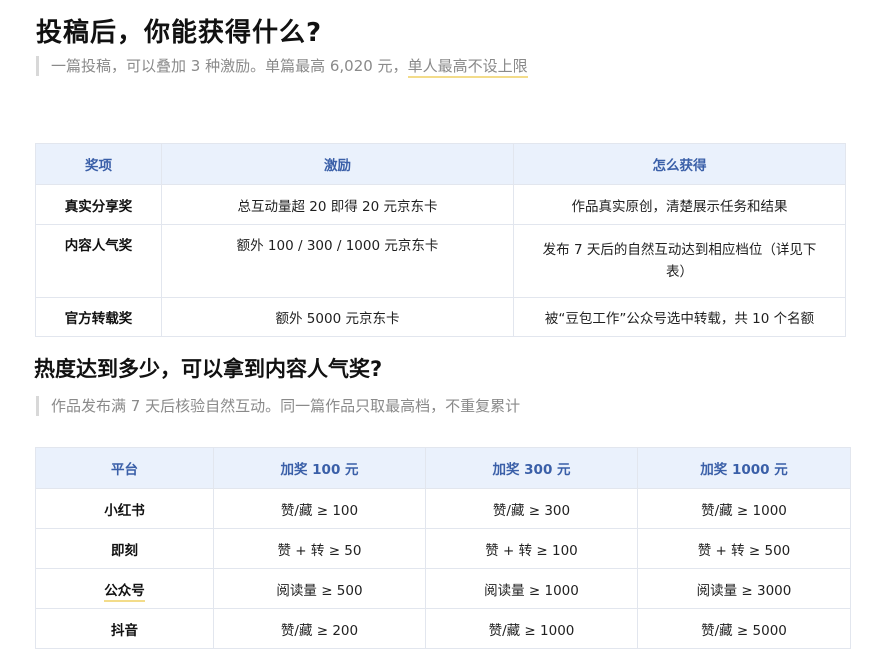 This screenshot has height=664, width=875. I want to click on award-how: 发布 7 天后的自然互动达到相应档位（详见下表）, so click(679, 261).